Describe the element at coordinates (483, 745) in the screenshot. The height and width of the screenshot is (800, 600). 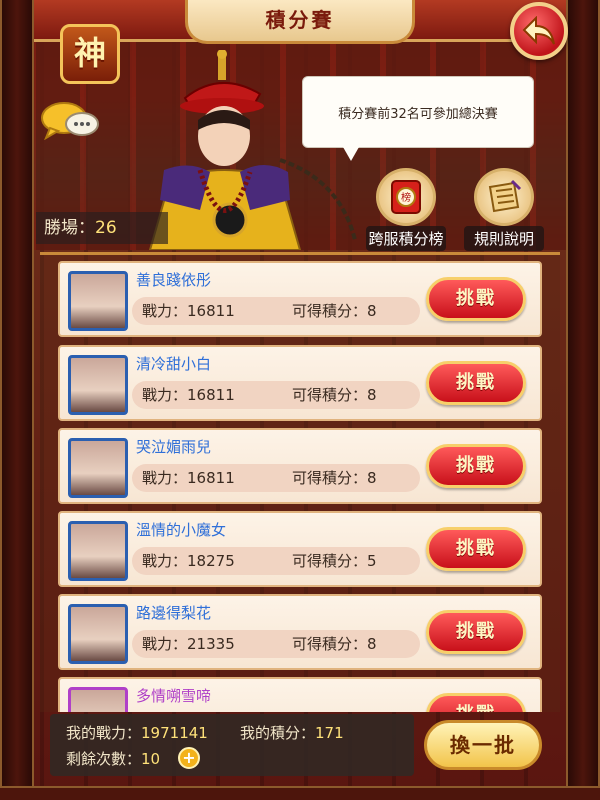
I see `refresh-button: 換一批` at that location.